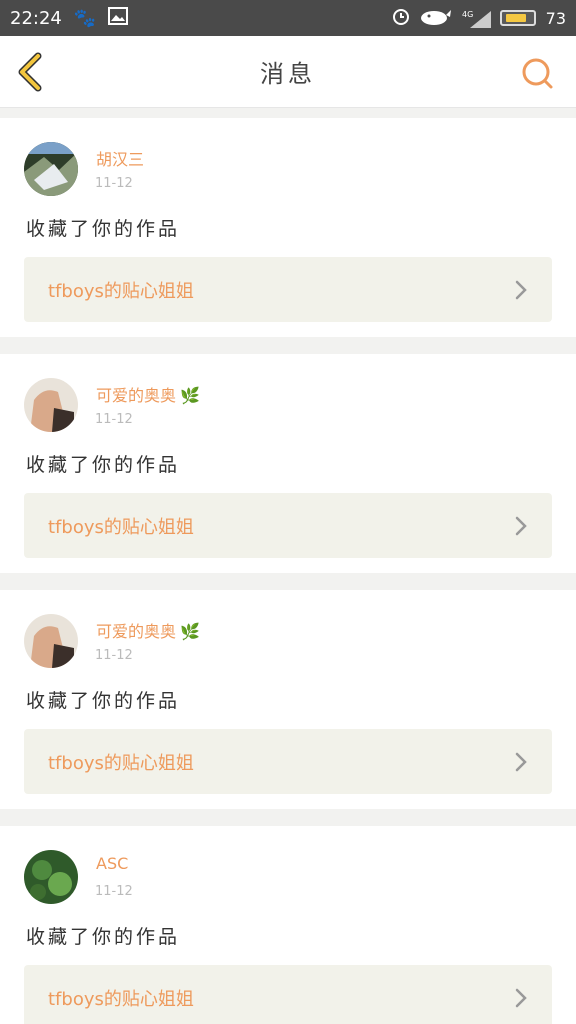  I want to click on user-name: ASC, so click(114, 863).